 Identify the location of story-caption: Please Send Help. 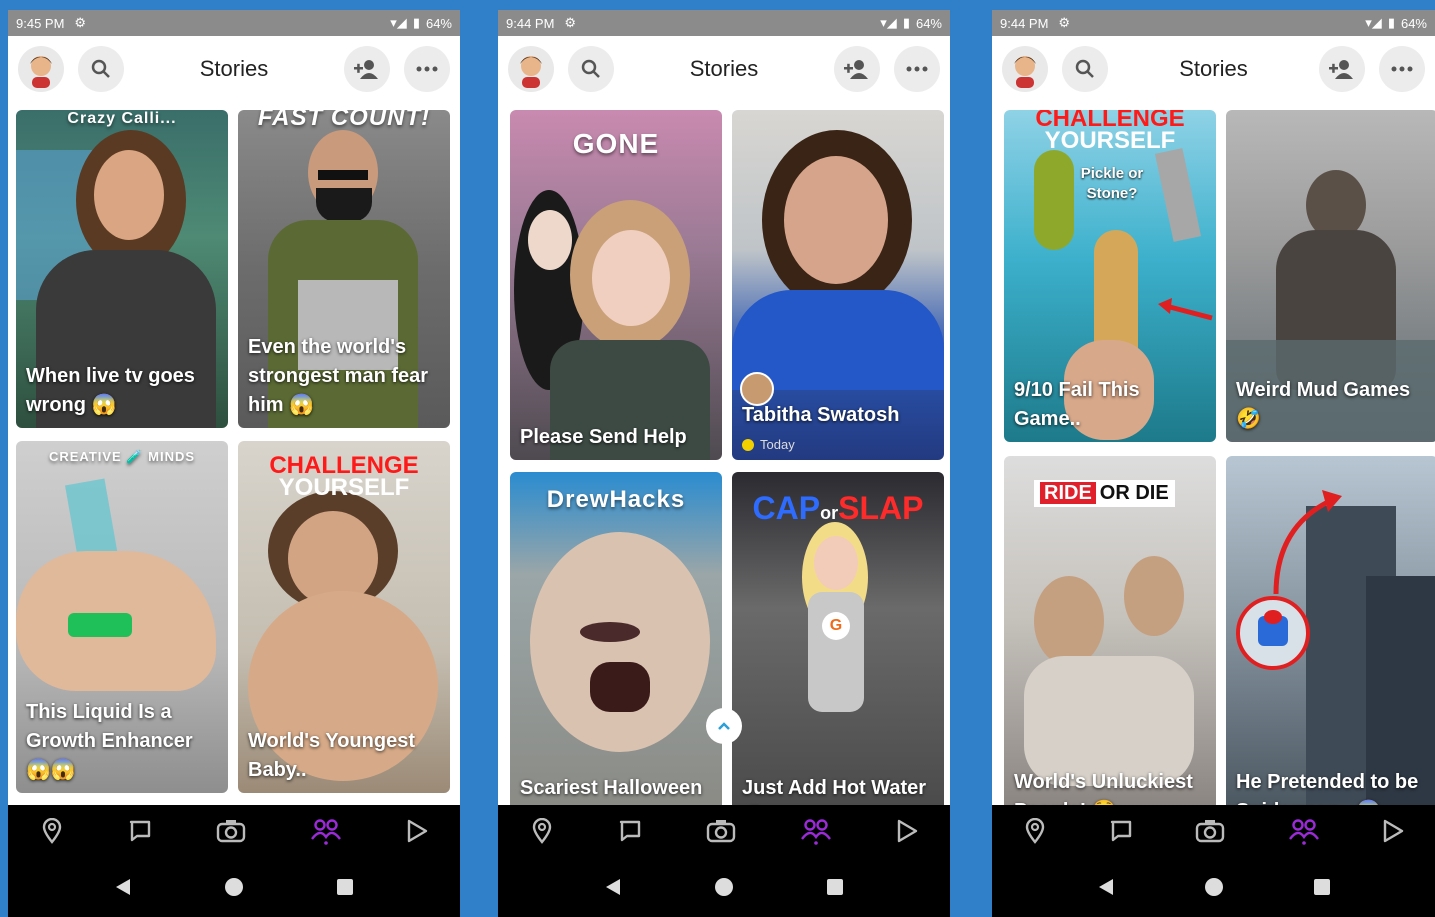
(603, 437).